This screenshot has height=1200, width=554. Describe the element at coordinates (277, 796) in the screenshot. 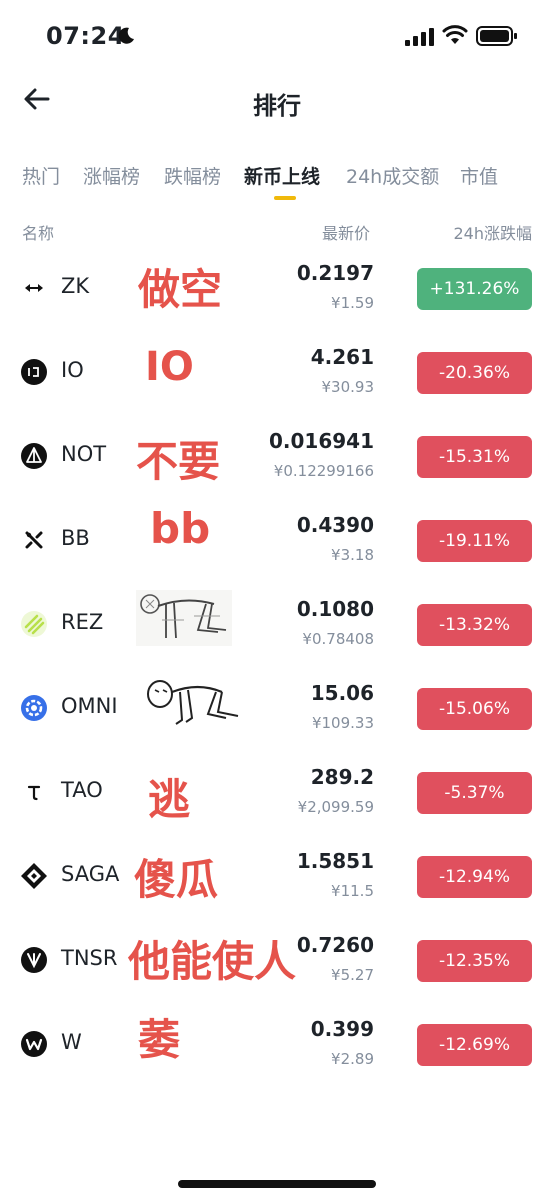

I see `list-item-tao: TAO 289.2 ¥2,099.59 -5.37%` at that location.